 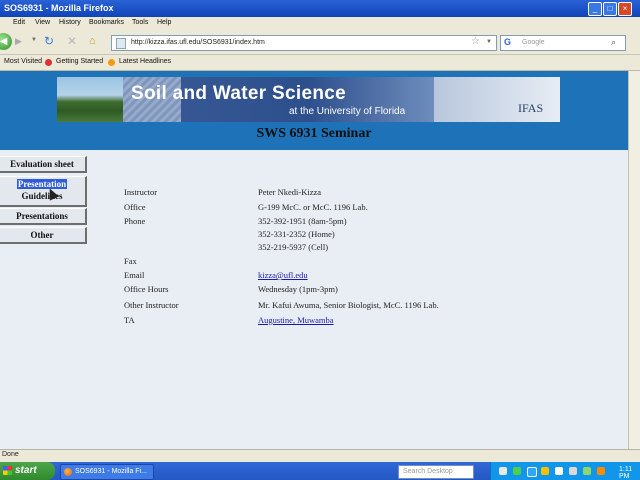 I want to click on page-title: SWS 6931 Seminar, so click(x=314, y=133).